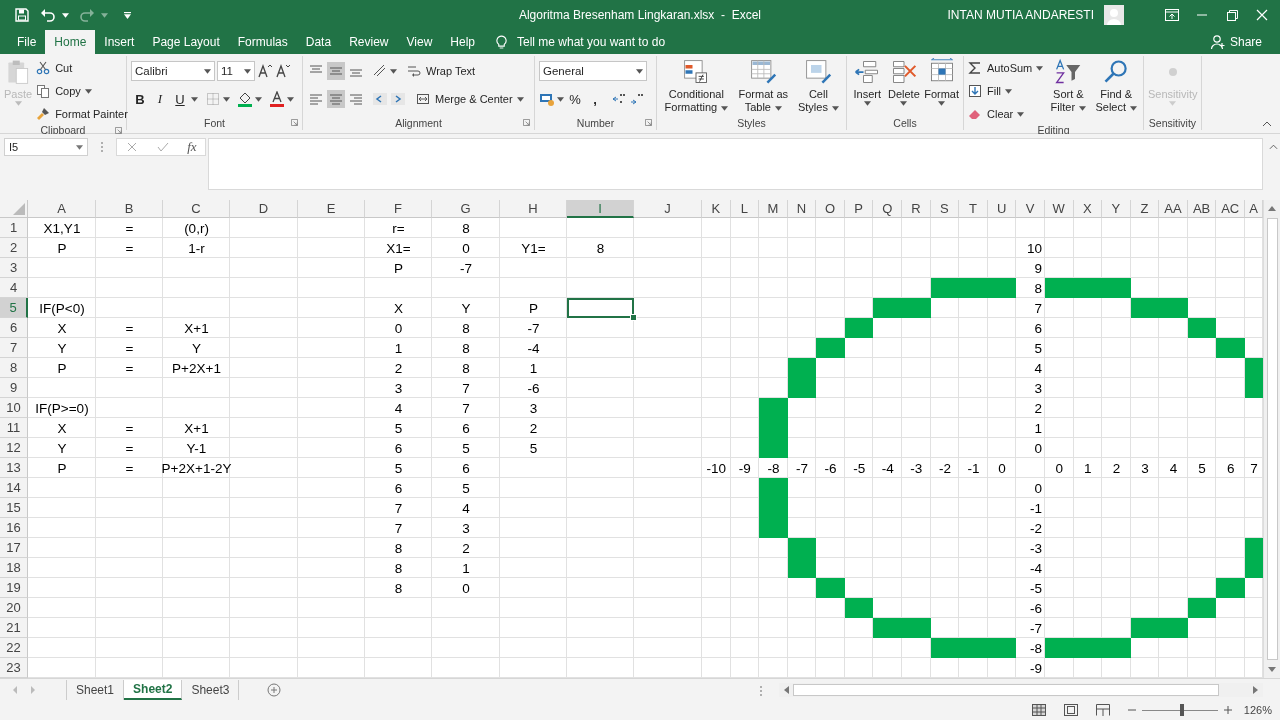  What do you see at coordinates (70, 42) in the screenshot?
I see `ribbon-tab: Home` at bounding box center [70, 42].